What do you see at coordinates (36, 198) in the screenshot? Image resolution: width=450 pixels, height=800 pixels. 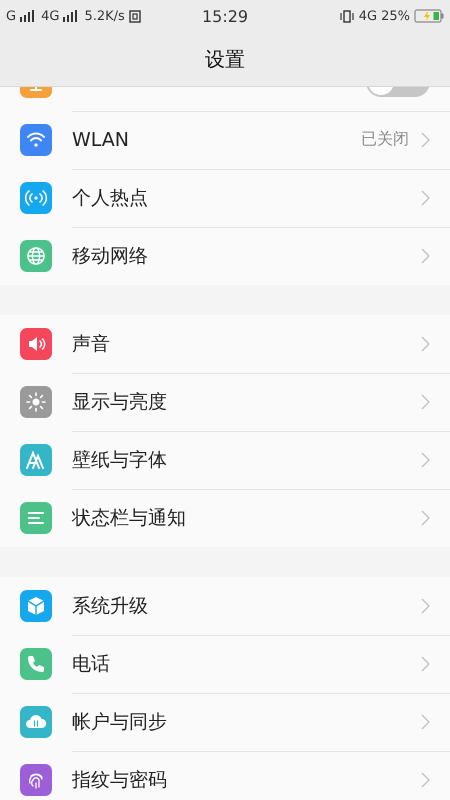 I see `hotspot-icon` at bounding box center [36, 198].